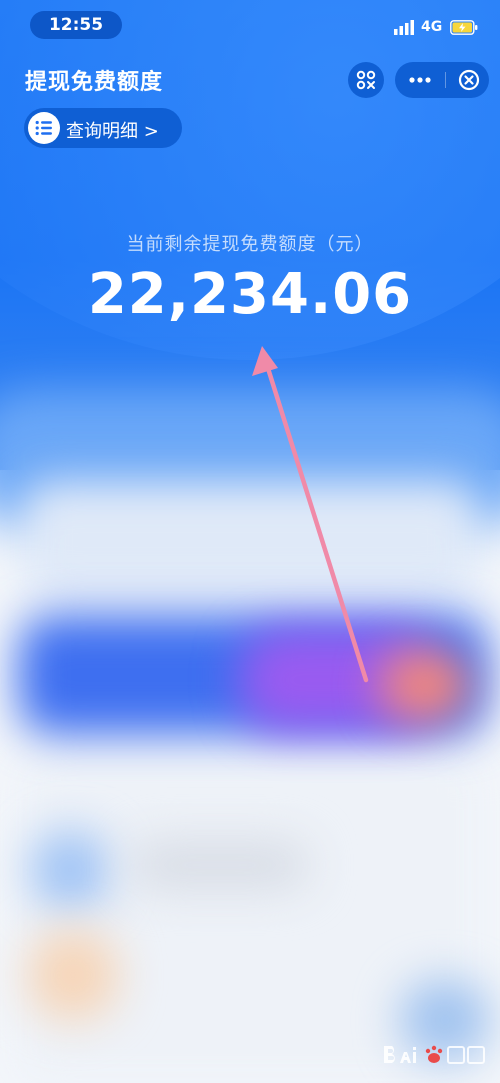 The image size is (500, 1083). What do you see at coordinates (425, 685) in the screenshot?
I see `blurred-promo-accent` at bounding box center [425, 685].